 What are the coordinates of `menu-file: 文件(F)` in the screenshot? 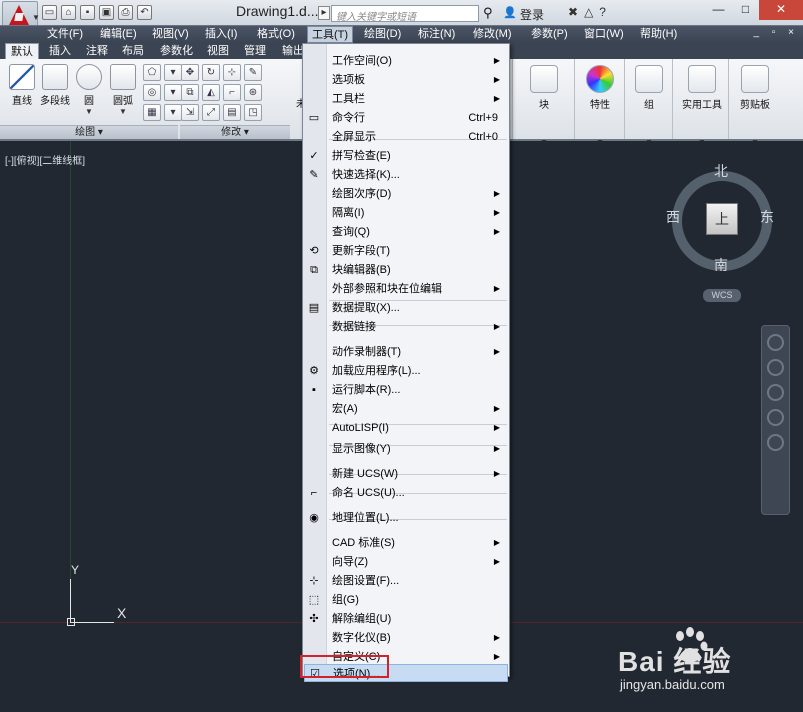 It's located at (65, 34).